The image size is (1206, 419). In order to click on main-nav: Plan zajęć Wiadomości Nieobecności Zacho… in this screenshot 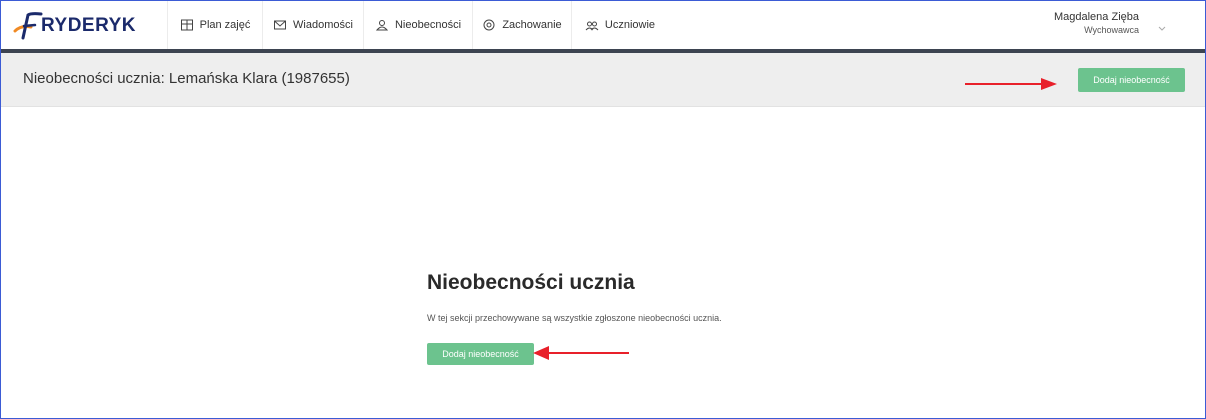, I will do `click(417, 25)`.